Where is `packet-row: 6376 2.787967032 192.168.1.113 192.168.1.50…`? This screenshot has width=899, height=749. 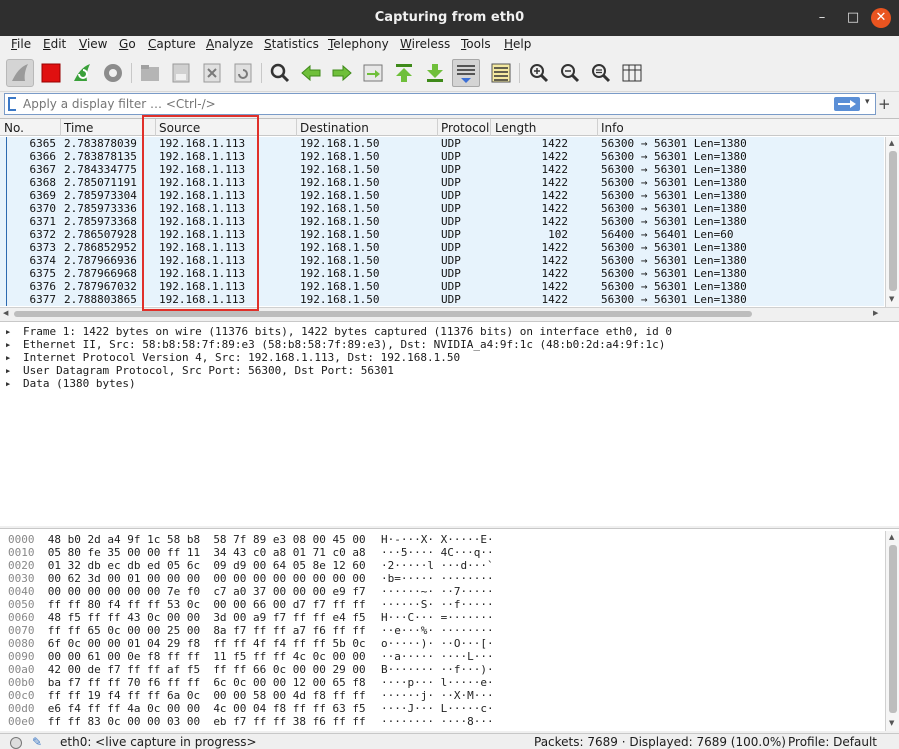 packet-row: 6376 2.787967032 192.168.1.113 192.168.1.50… is located at coordinates (442, 286).